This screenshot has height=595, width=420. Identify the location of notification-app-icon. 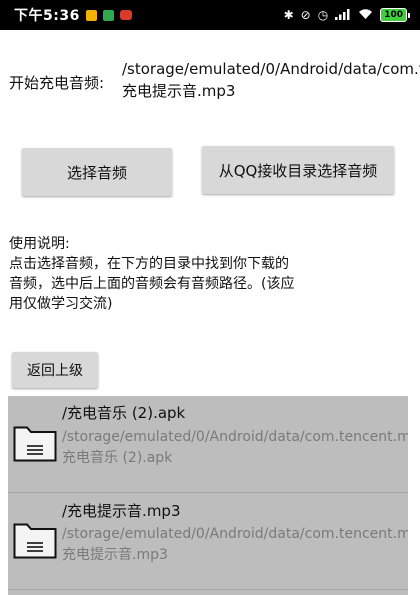
(125, 15).